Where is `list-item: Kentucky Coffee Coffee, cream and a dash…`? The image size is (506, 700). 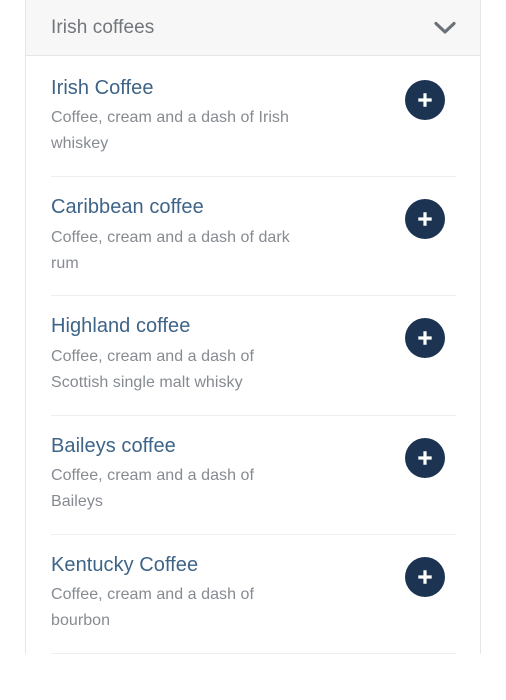
list-item: Kentucky Coffee Coffee, cream and a dash… is located at coordinates (253, 595).